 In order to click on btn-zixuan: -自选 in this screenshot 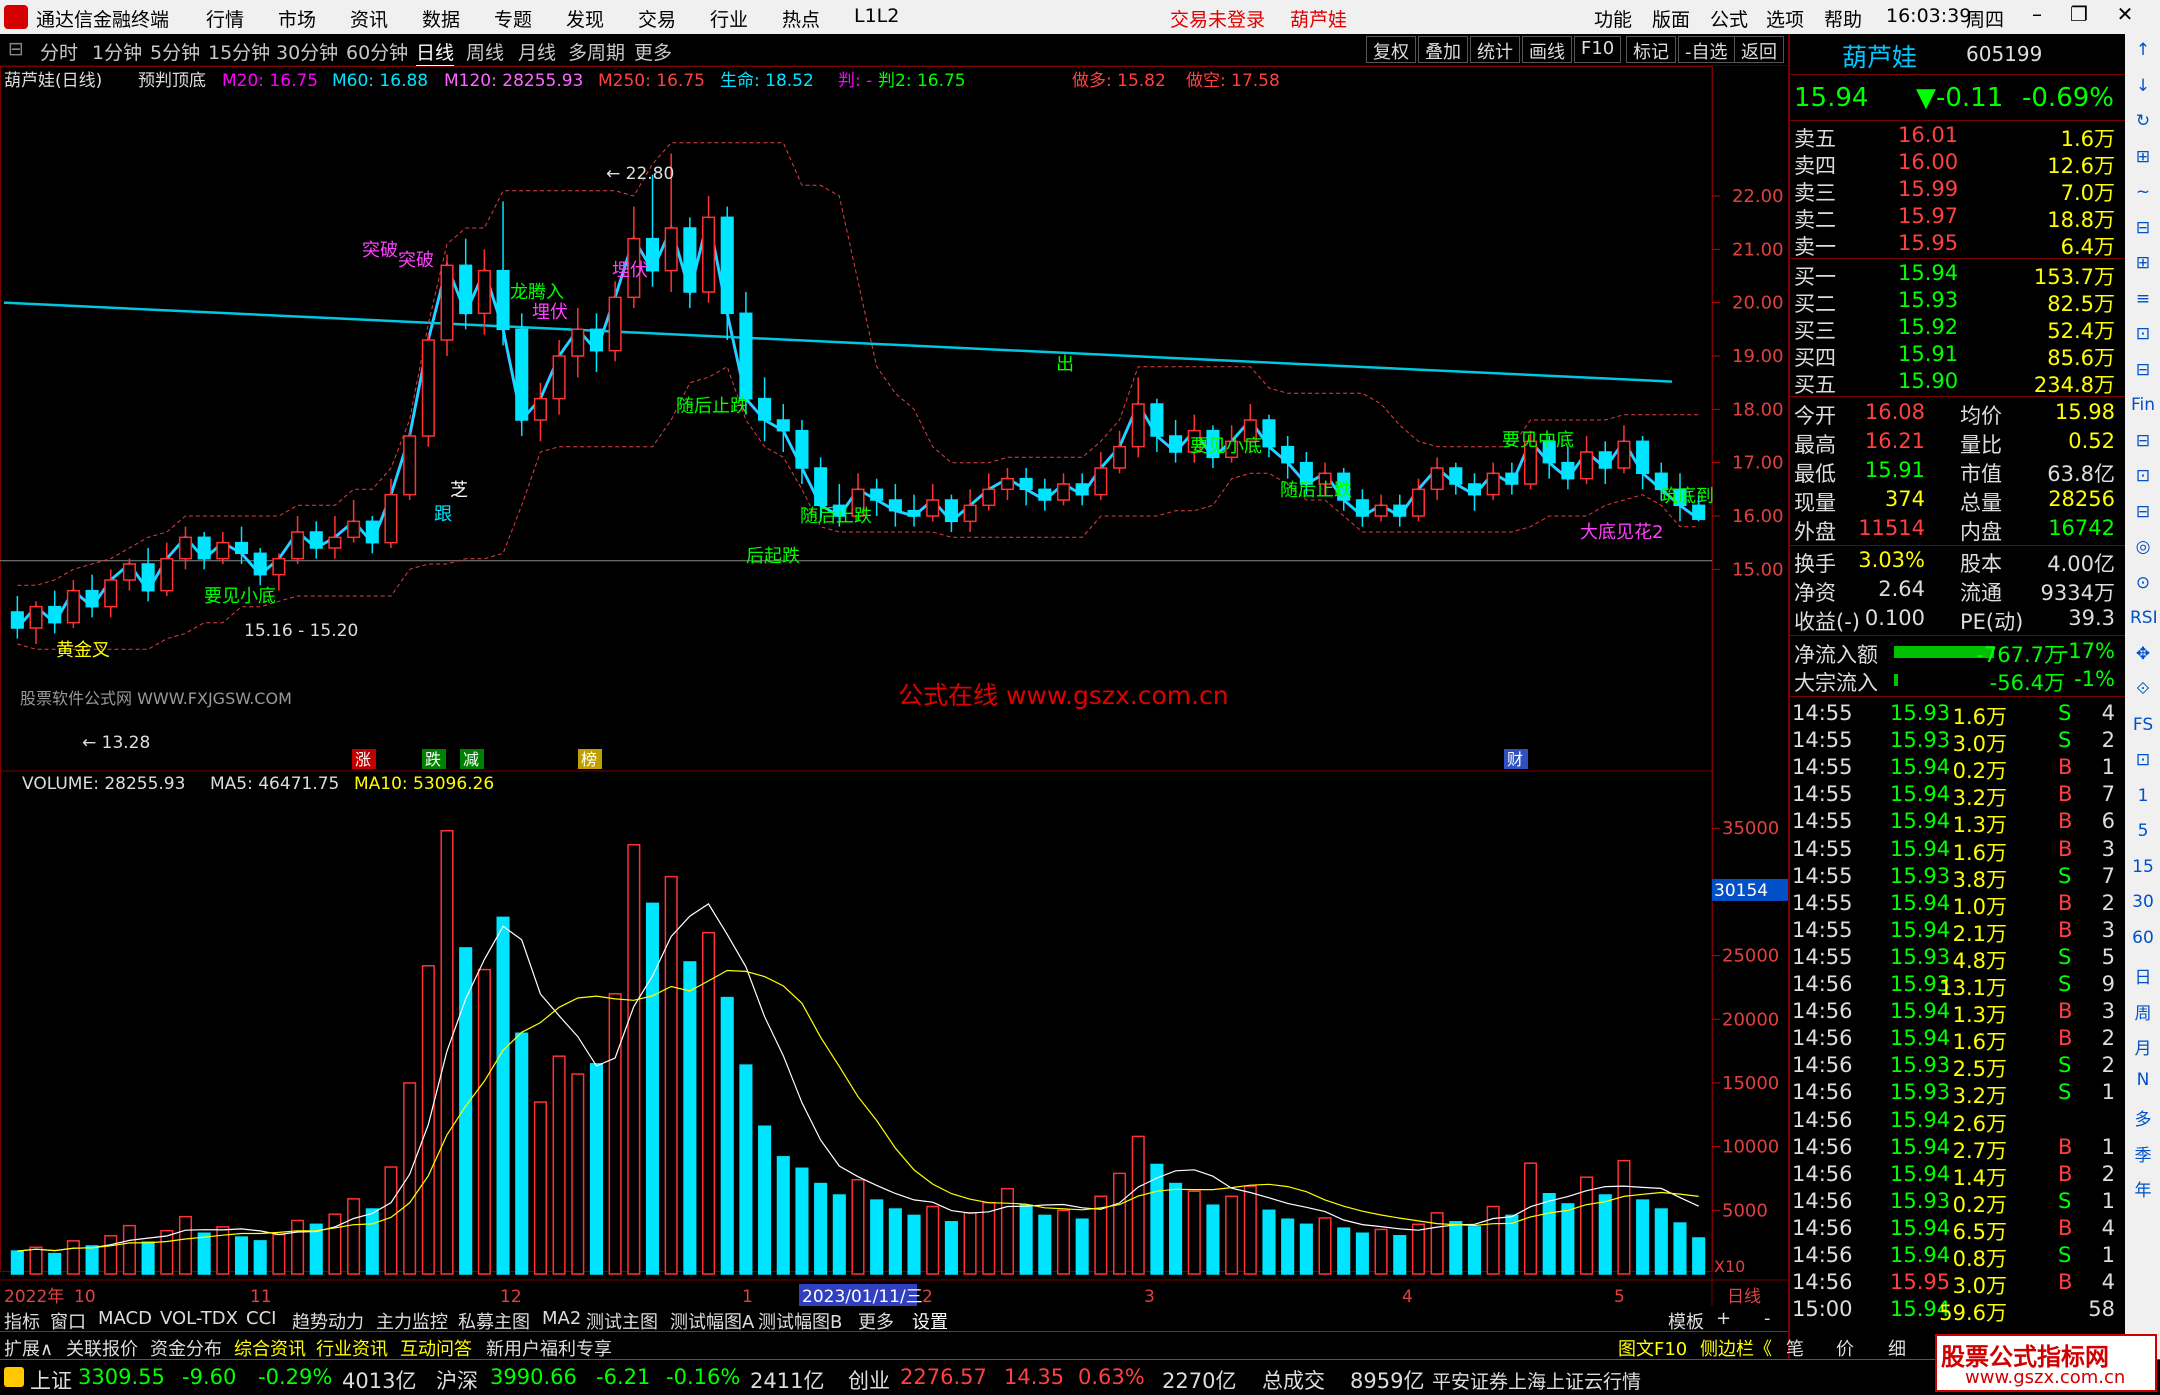, I will do `click(1706, 49)`.